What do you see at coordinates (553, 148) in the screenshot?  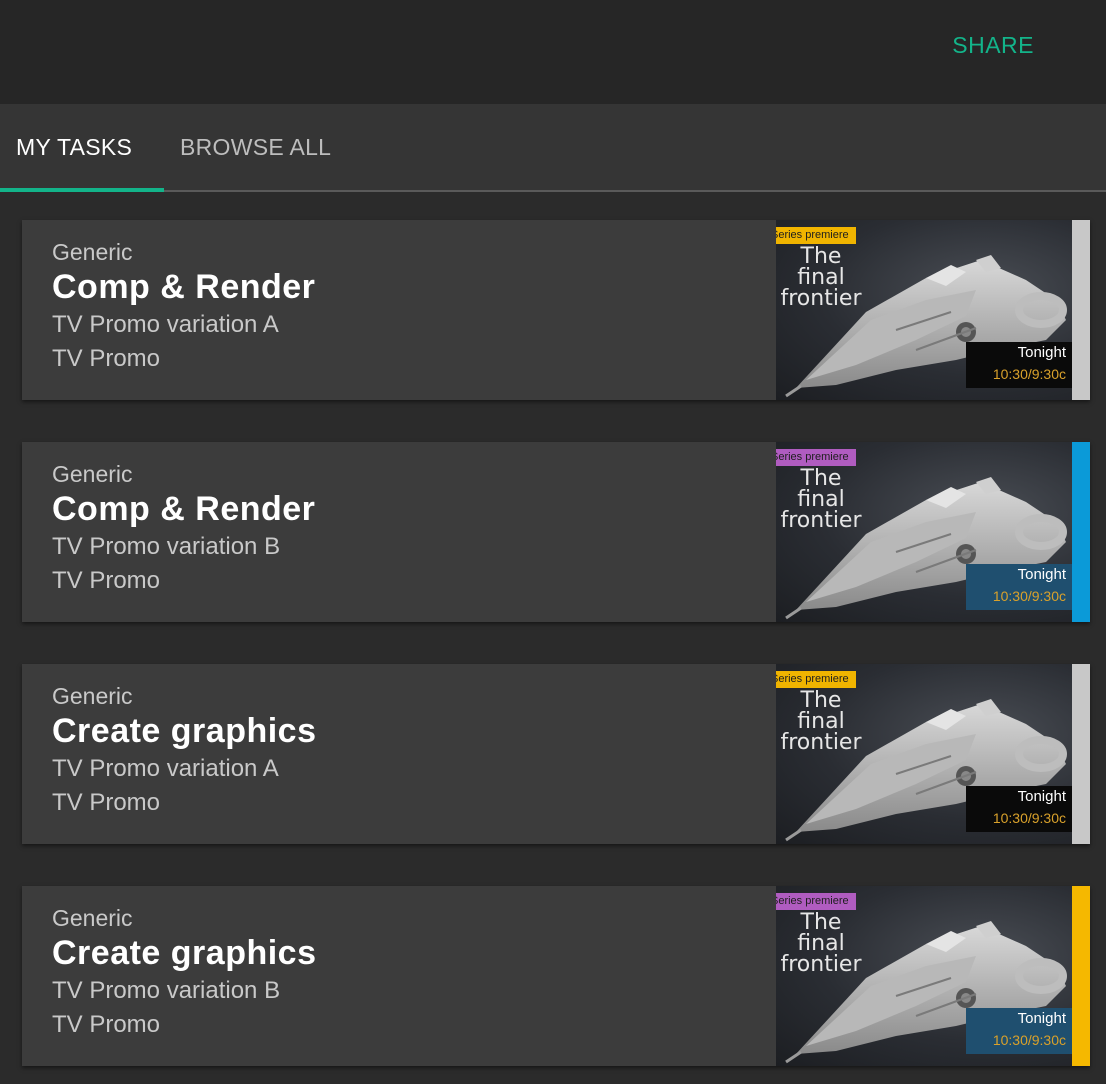 I see `tab-bar: MY TASKS BROWSE ALL` at bounding box center [553, 148].